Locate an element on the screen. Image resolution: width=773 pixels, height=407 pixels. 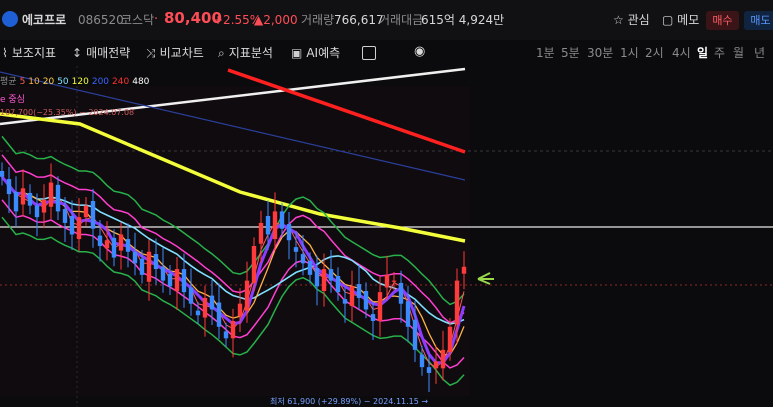
period-년: 년 is located at coordinates (759, 53).